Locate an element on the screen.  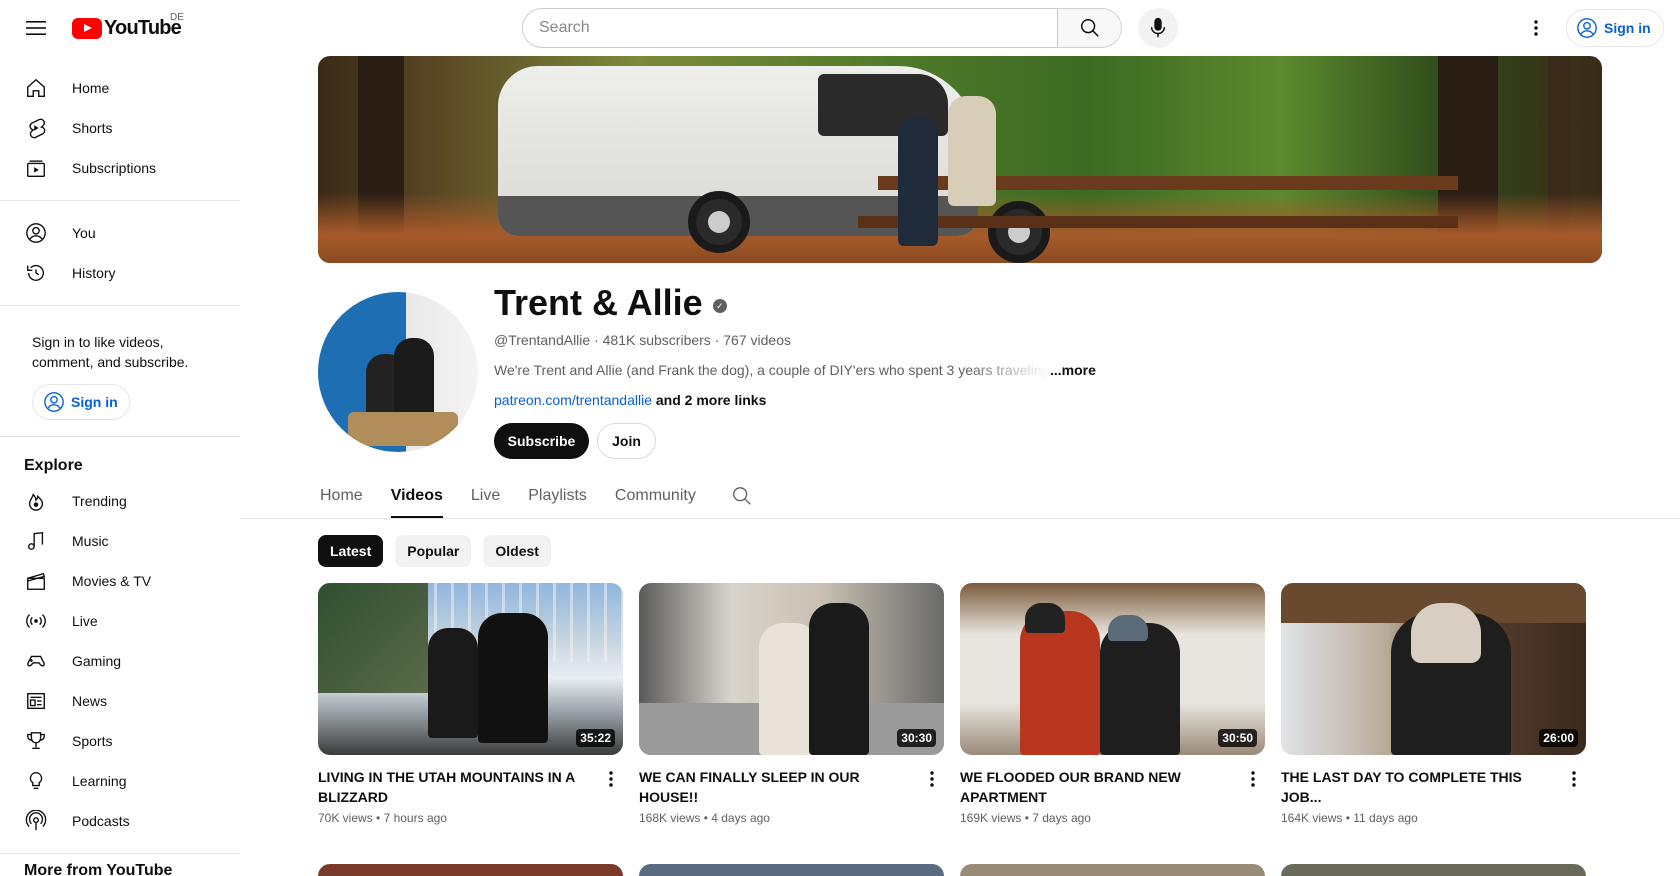
sidebar-item-label: Movies & TV is located at coordinates (112, 581).